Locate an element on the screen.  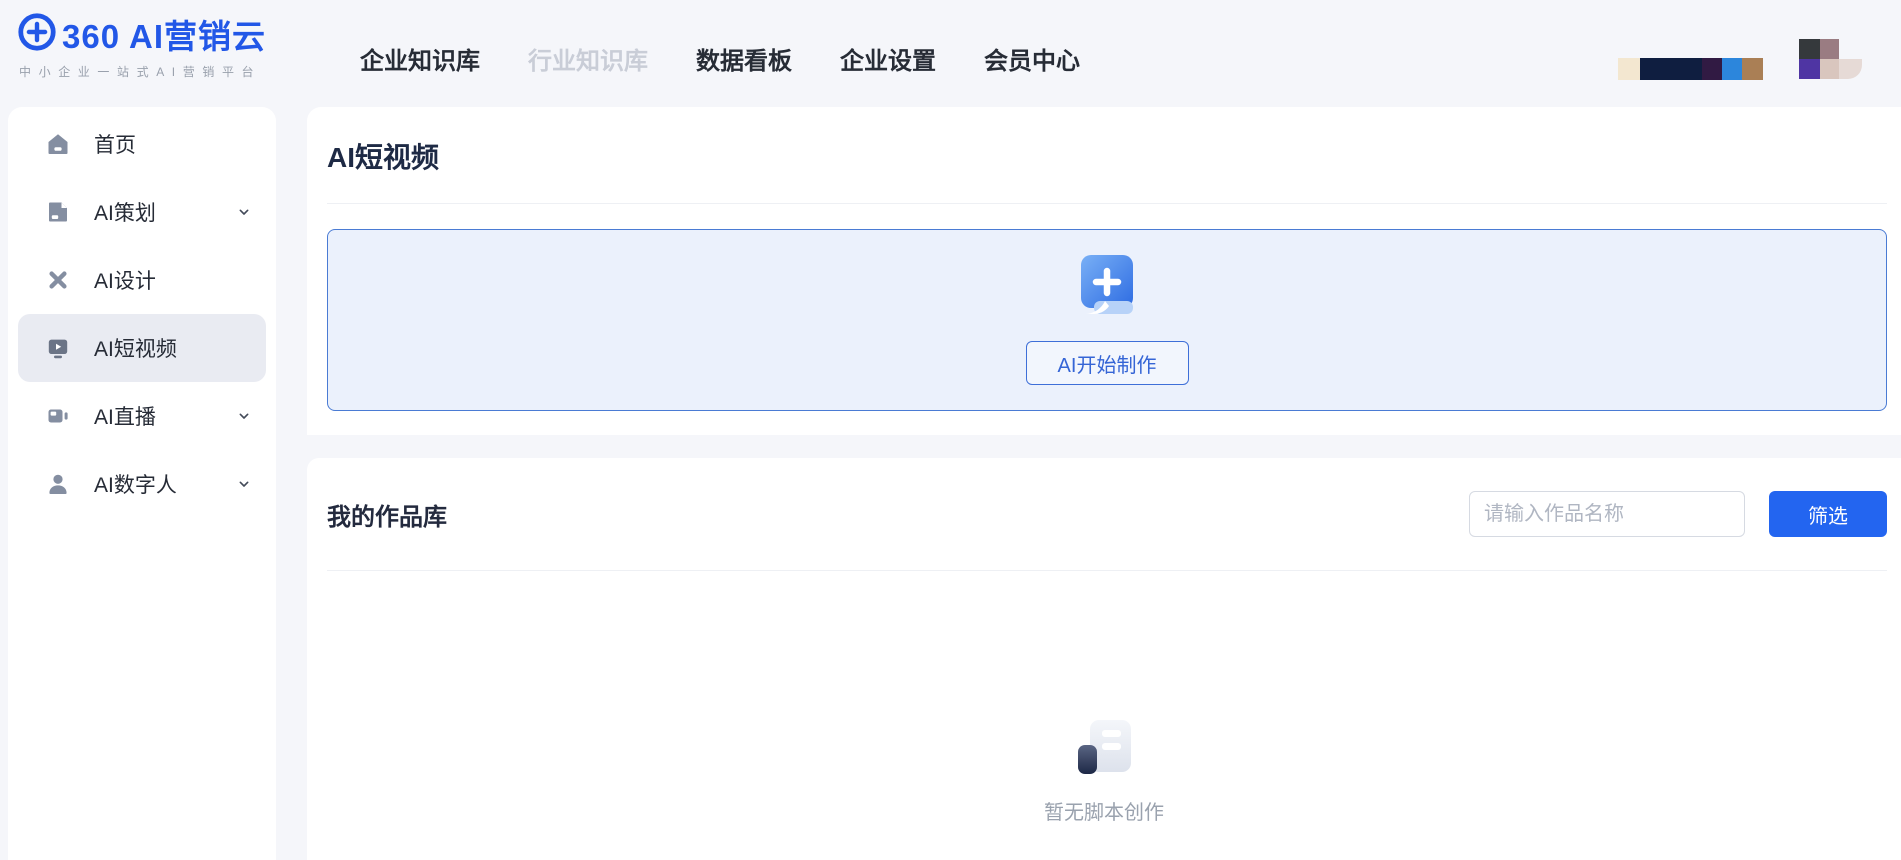
design-icon is located at coordinates (58, 280).